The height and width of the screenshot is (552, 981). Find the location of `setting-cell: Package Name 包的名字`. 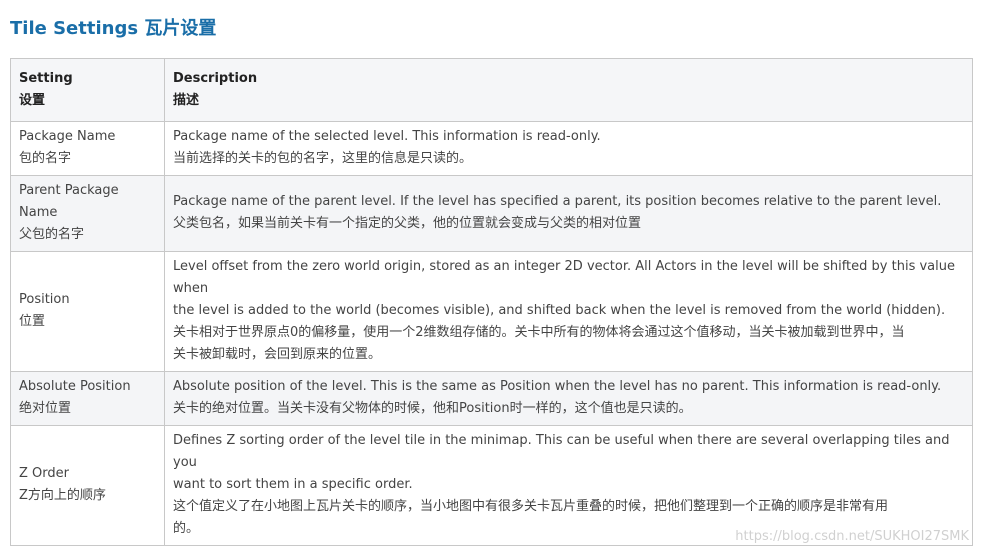

setting-cell: Package Name 包的名字 is located at coordinates (87, 148).